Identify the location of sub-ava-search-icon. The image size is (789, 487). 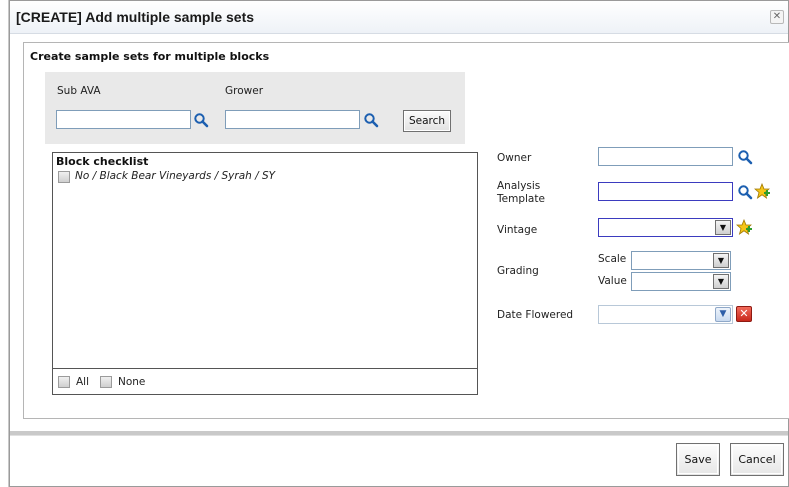
(201, 120).